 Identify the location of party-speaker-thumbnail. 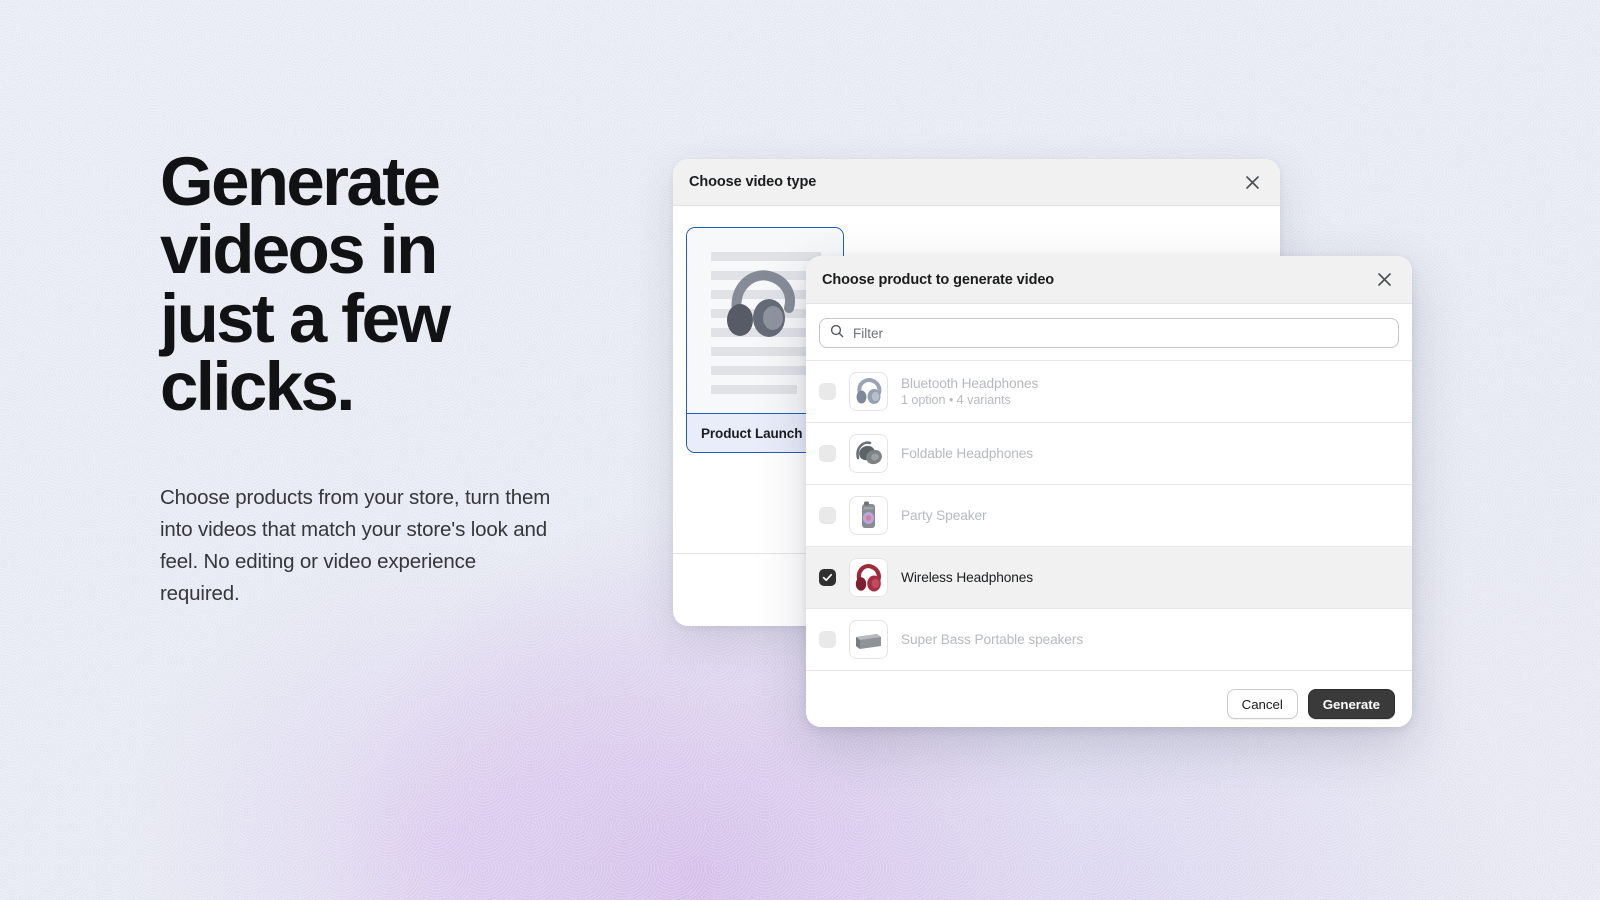
(868, 515).